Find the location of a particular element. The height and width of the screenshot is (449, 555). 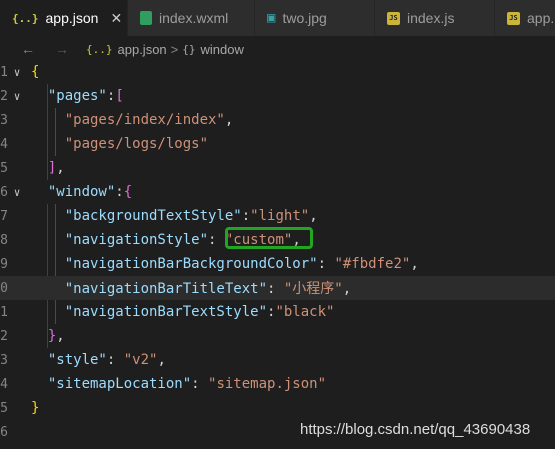

code-line: 5 } is located at coordinates (277, 408).